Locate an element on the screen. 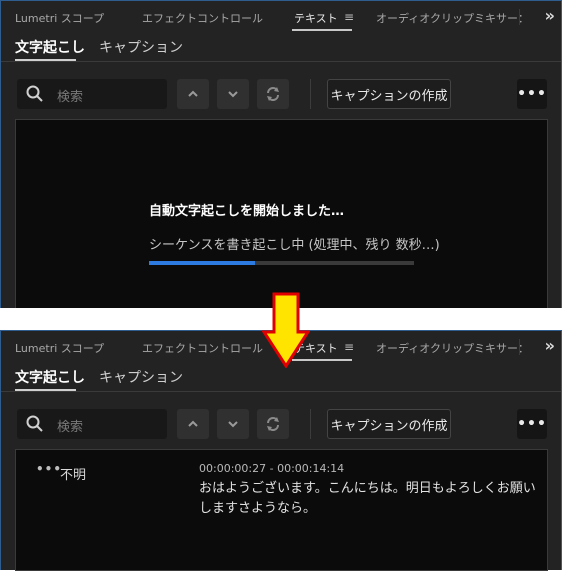 The height and width of the screenshot is (571, 562). subtab-bar: 文字起こし キャプション is located at coordinates (281, 47).